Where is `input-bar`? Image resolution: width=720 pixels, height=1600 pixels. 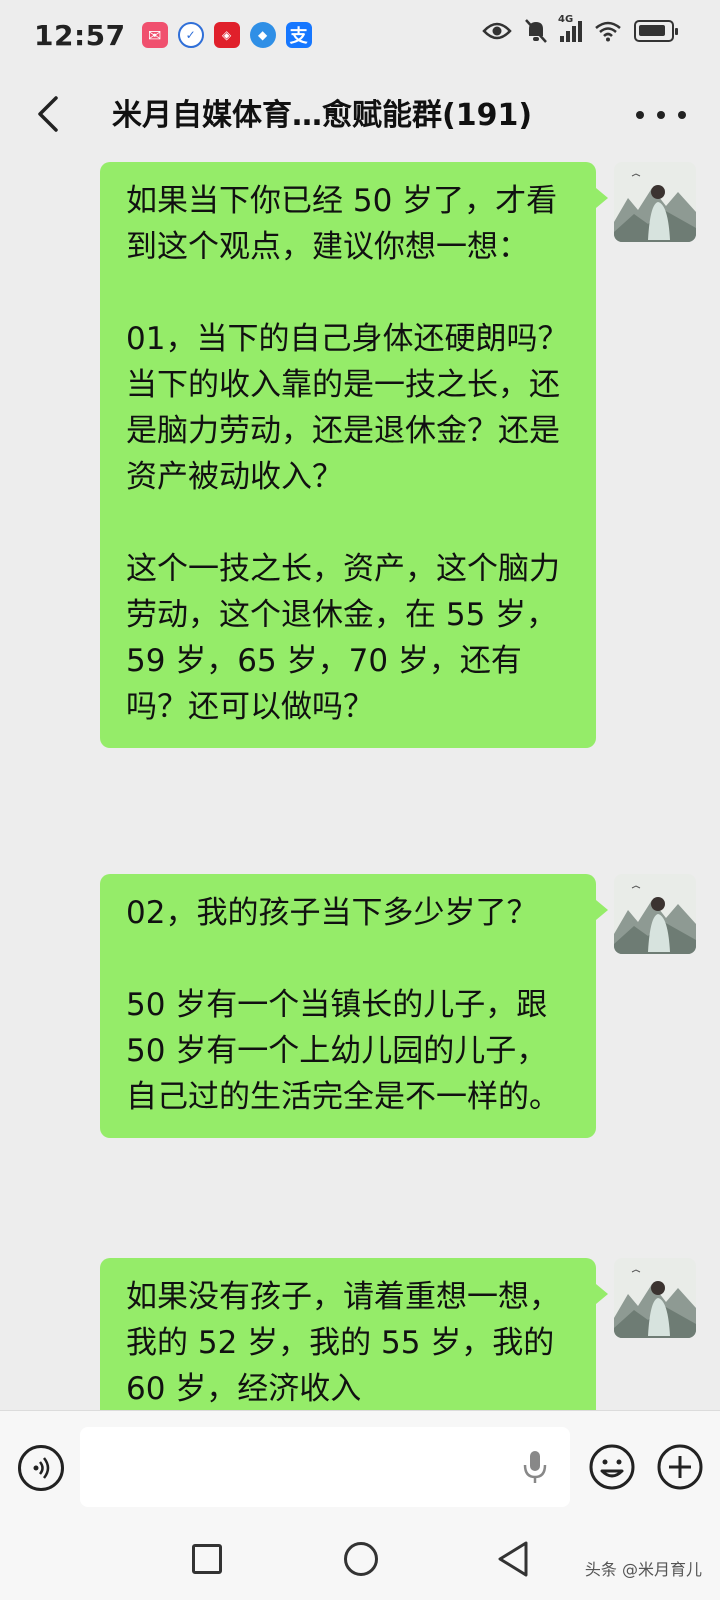 input-bar is located at coordinates (360, 1466).